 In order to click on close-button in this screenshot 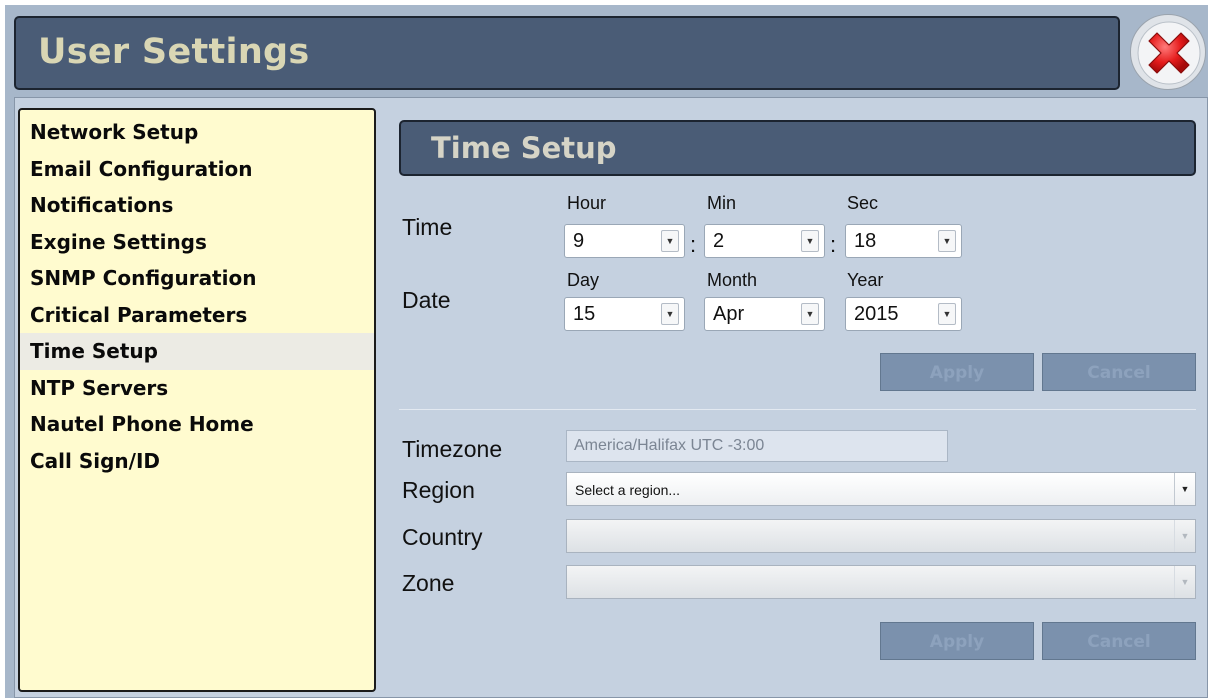, I will do `click(1168, 52)`.